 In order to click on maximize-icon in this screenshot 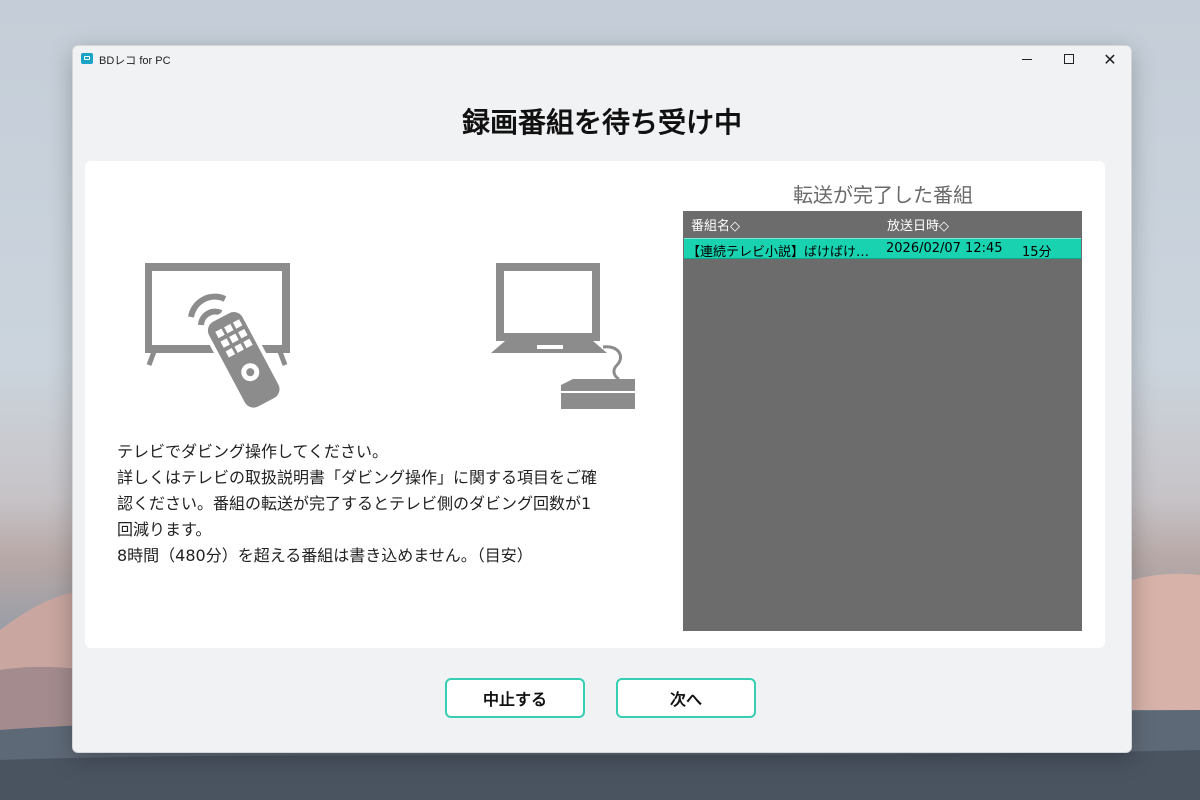, I will do `click(1069, 59)`.